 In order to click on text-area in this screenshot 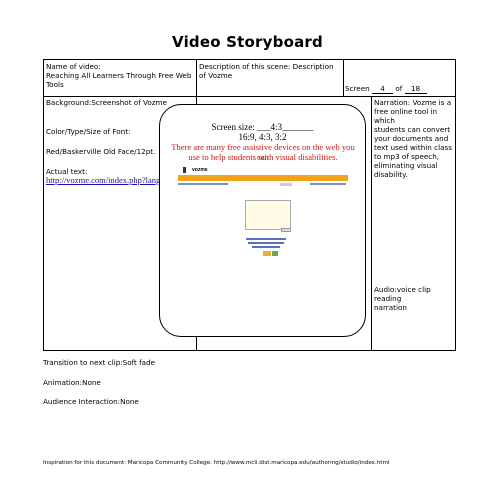, I will do `click(268, 215)`.